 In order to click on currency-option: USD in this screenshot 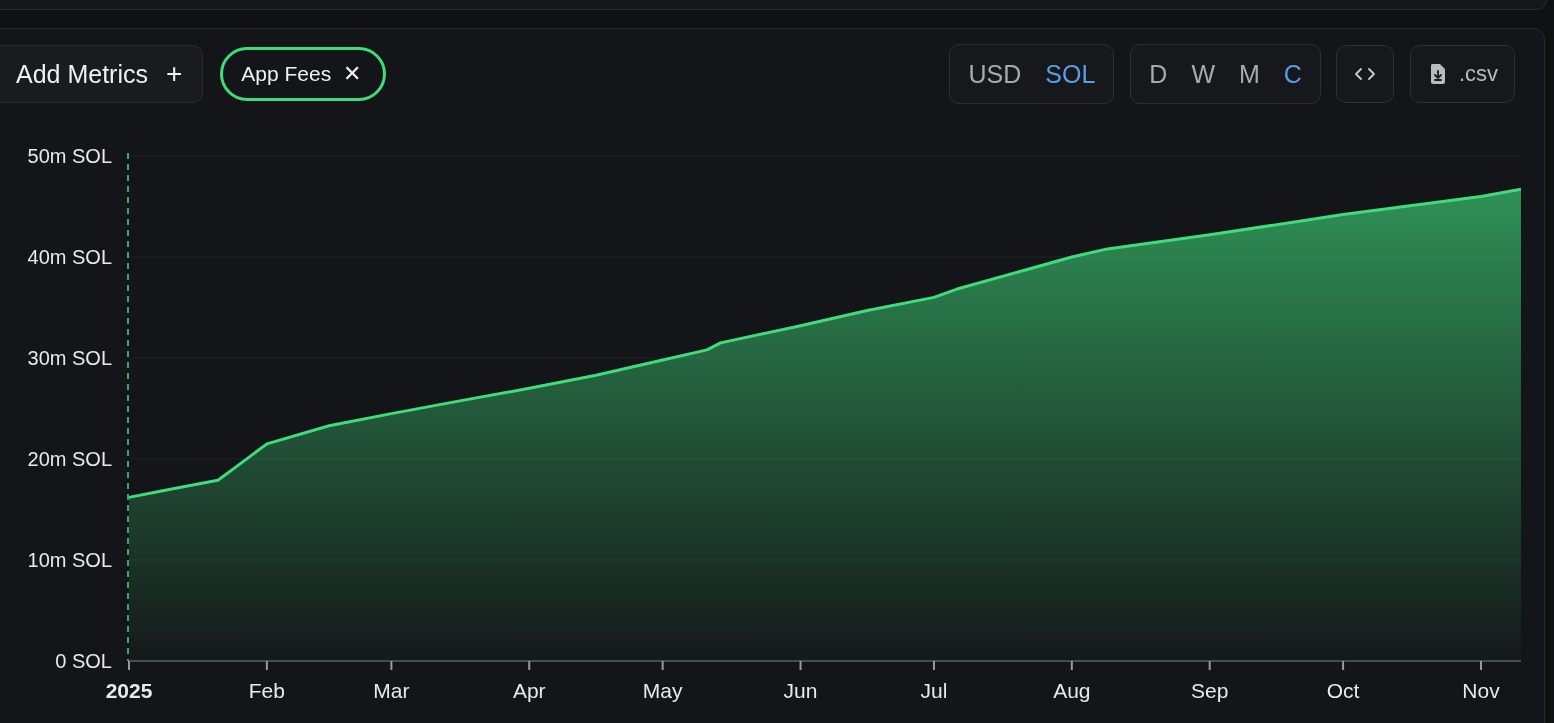, I will do `click(995, 74)`.